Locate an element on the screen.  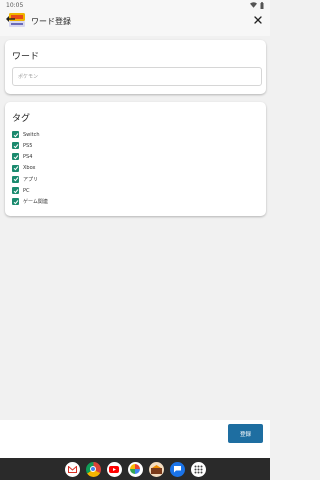
word-section-title: ワード is located at coordinates (26, 57).